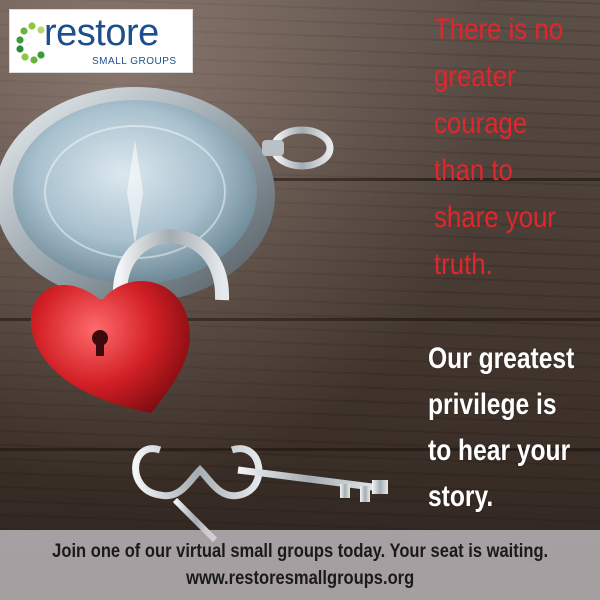 The image size is (600, 600). What do you see at coordinates (300, 578) in the screenshot?
I see `website-link: www.restoresmallgroups.org` at bounding box center [300, 578].